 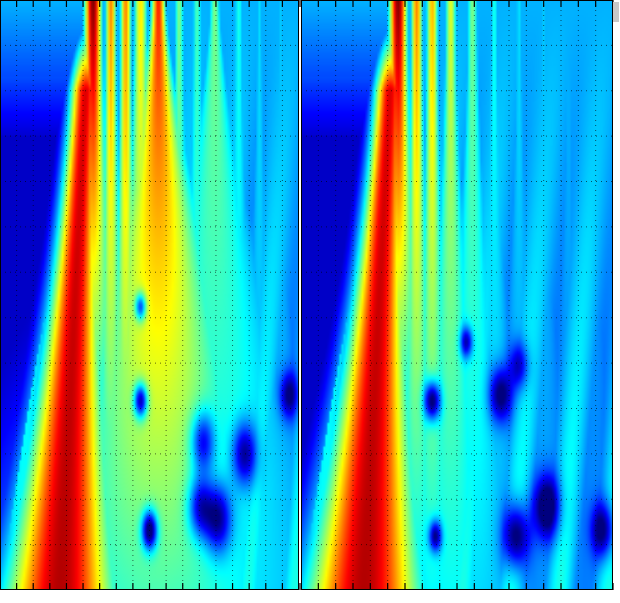 What do you see at coordinates (616, 12) in the screenshot?
I see `scrollbar-thumb` at bounding box center [616, 12].